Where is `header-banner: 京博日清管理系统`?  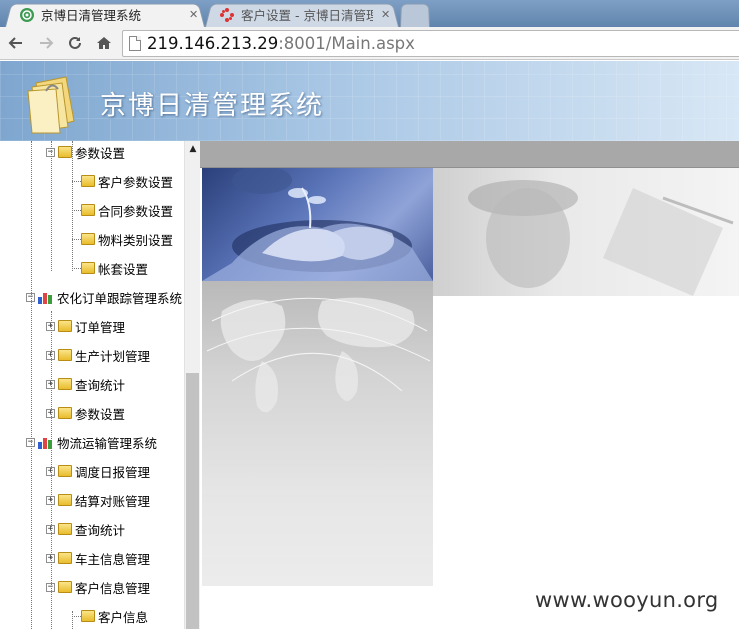 header-banner: 京博日清管理系统 is located at coordinates (369, 101).